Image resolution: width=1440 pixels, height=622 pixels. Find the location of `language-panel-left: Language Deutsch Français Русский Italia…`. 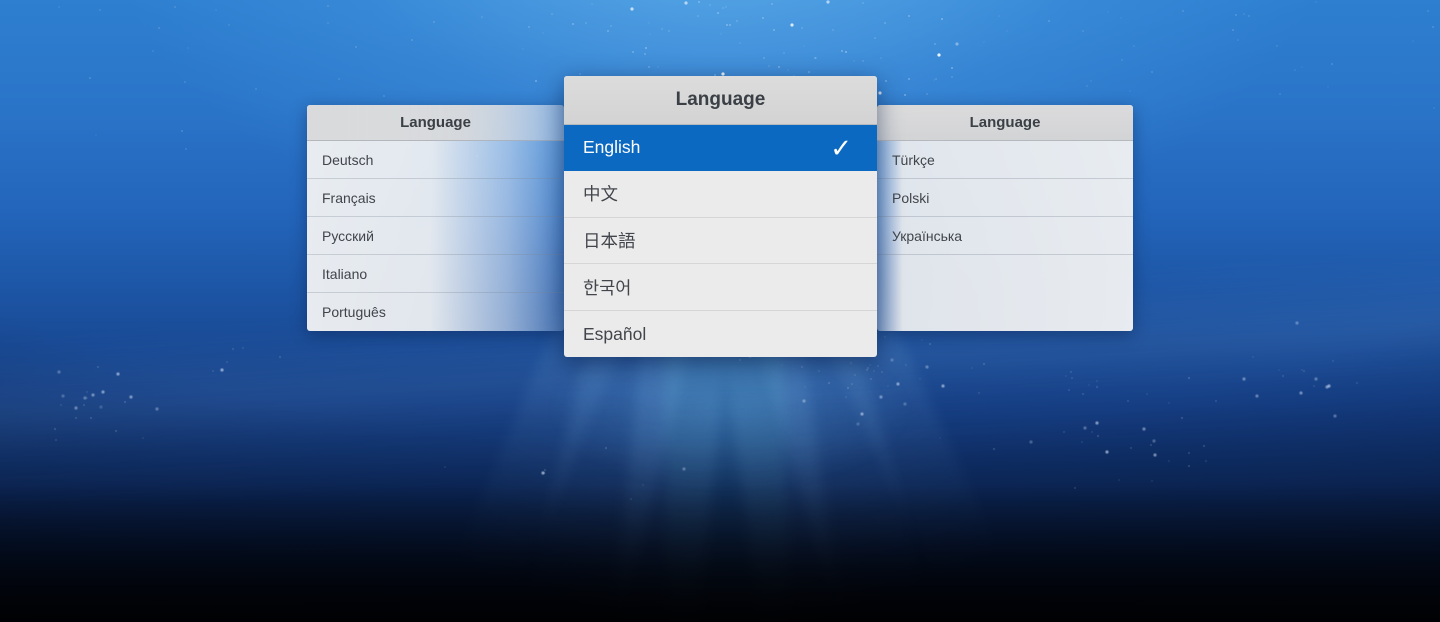

language-panel-left: Language Deutsch Français Русский Italia… is located at coordinates (435, 218).